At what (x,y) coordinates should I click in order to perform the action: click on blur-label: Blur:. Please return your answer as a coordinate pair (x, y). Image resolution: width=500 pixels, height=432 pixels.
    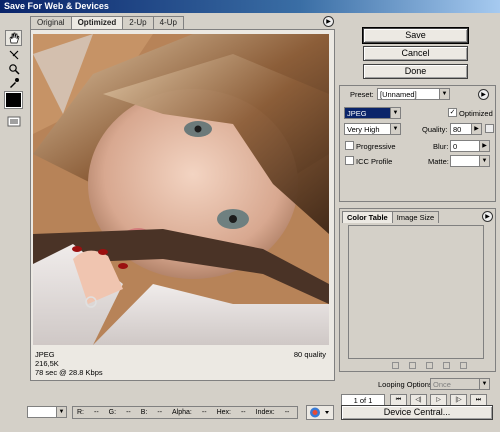
    Looking at the image, I should click on (441, 146).